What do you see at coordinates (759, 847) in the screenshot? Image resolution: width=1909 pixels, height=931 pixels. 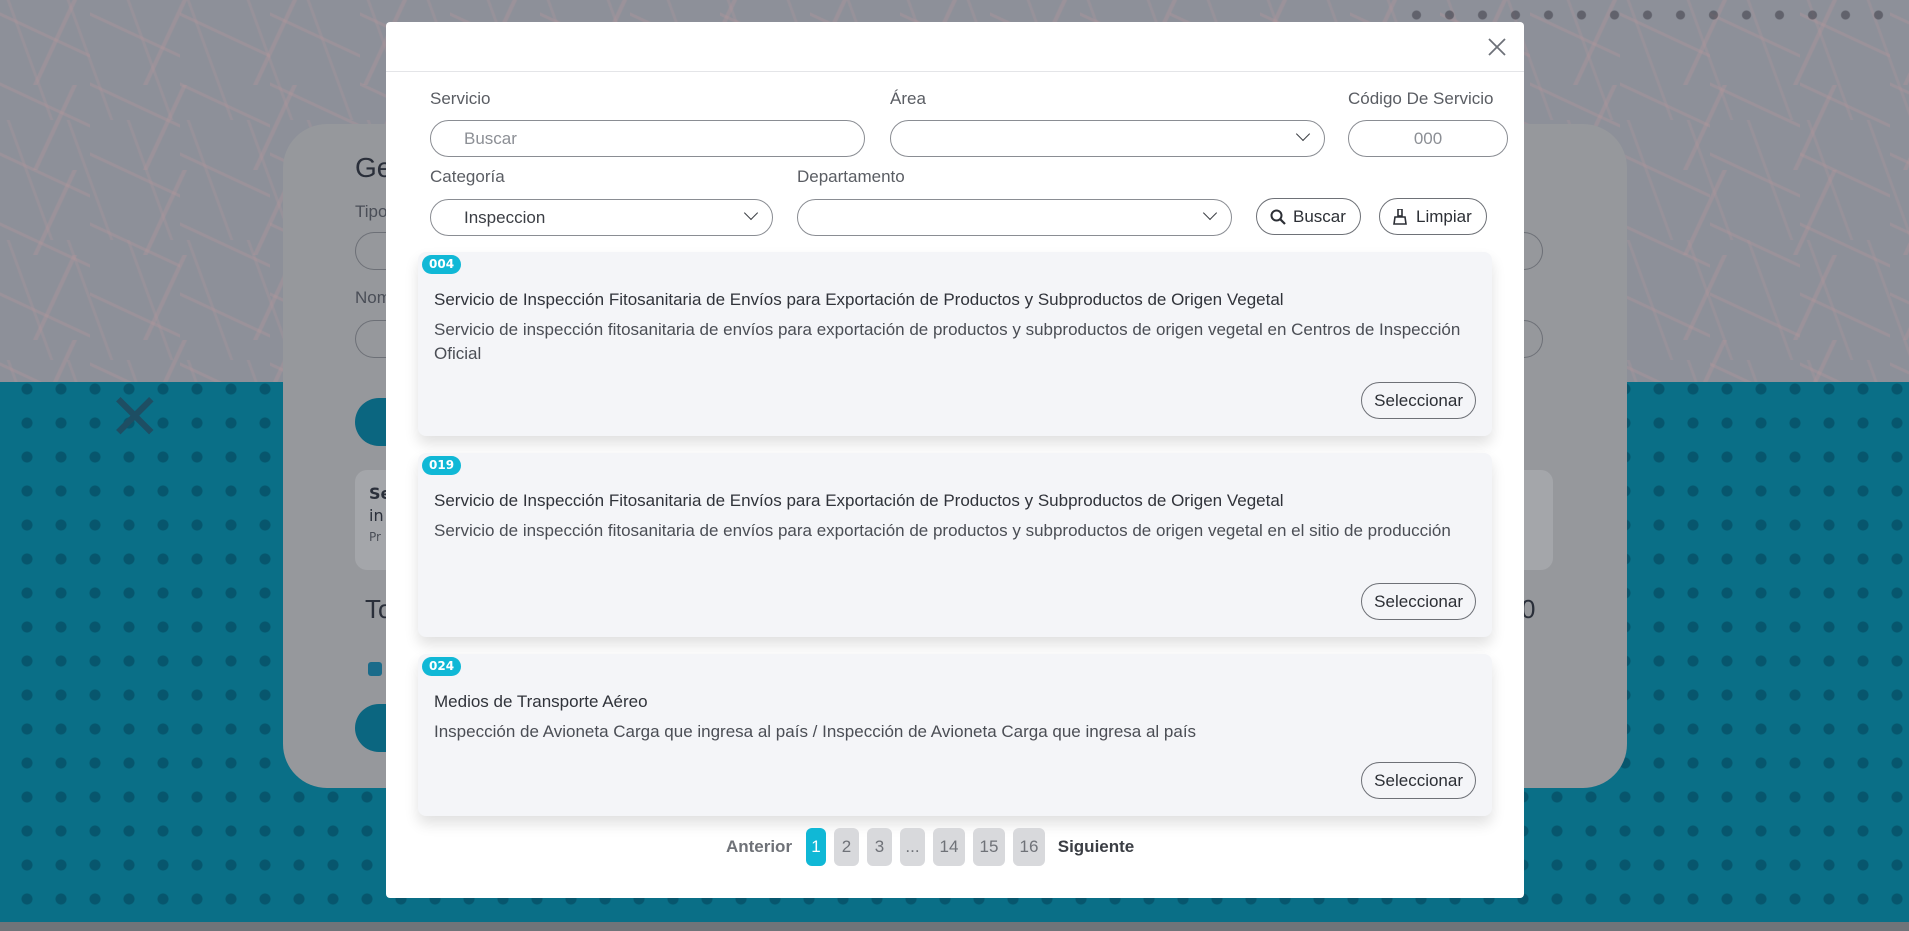 I see `pagination-prev: Anterior` at bounding box center [759, 847].